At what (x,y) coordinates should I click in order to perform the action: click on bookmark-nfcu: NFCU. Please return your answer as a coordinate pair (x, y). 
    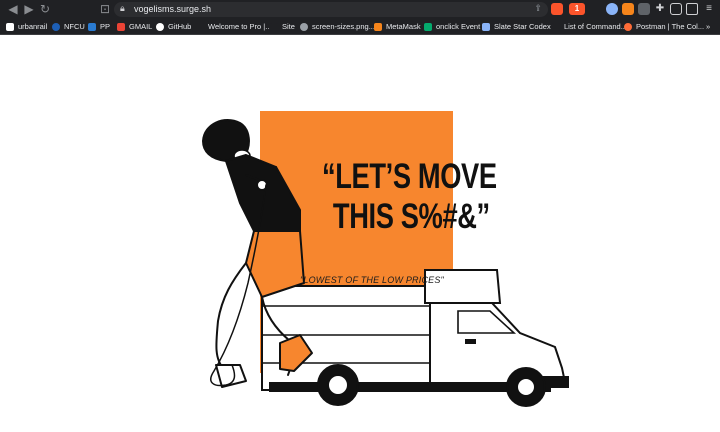
    Looking at the image, I should click on (68, 26).